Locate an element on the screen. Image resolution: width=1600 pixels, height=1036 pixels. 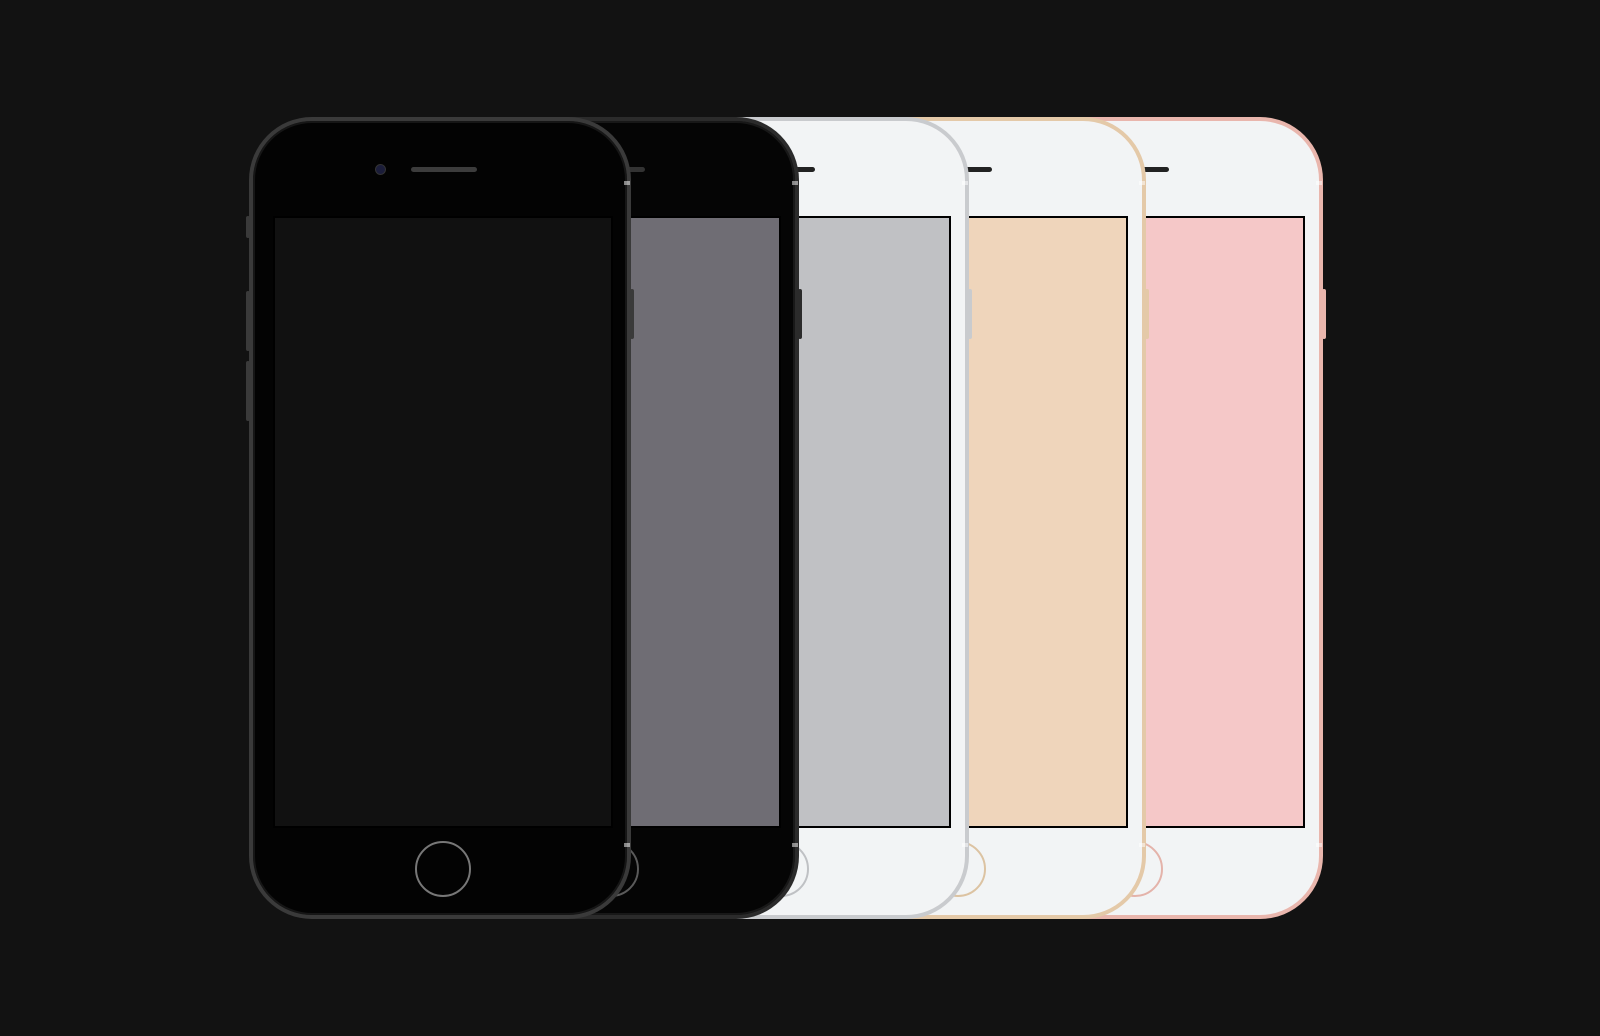
phone-screen is located at coordinates (443, 522).